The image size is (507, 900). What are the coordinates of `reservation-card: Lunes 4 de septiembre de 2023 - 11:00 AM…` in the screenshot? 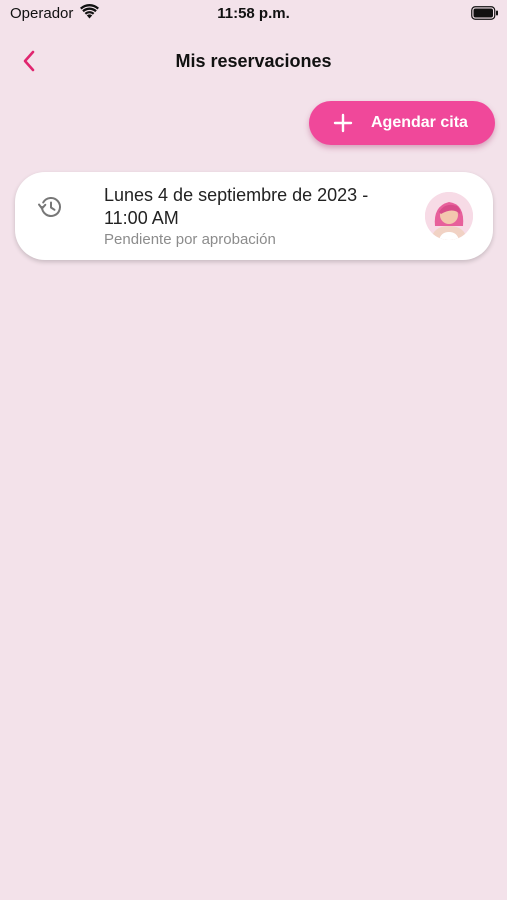 It's located at (254, 216).